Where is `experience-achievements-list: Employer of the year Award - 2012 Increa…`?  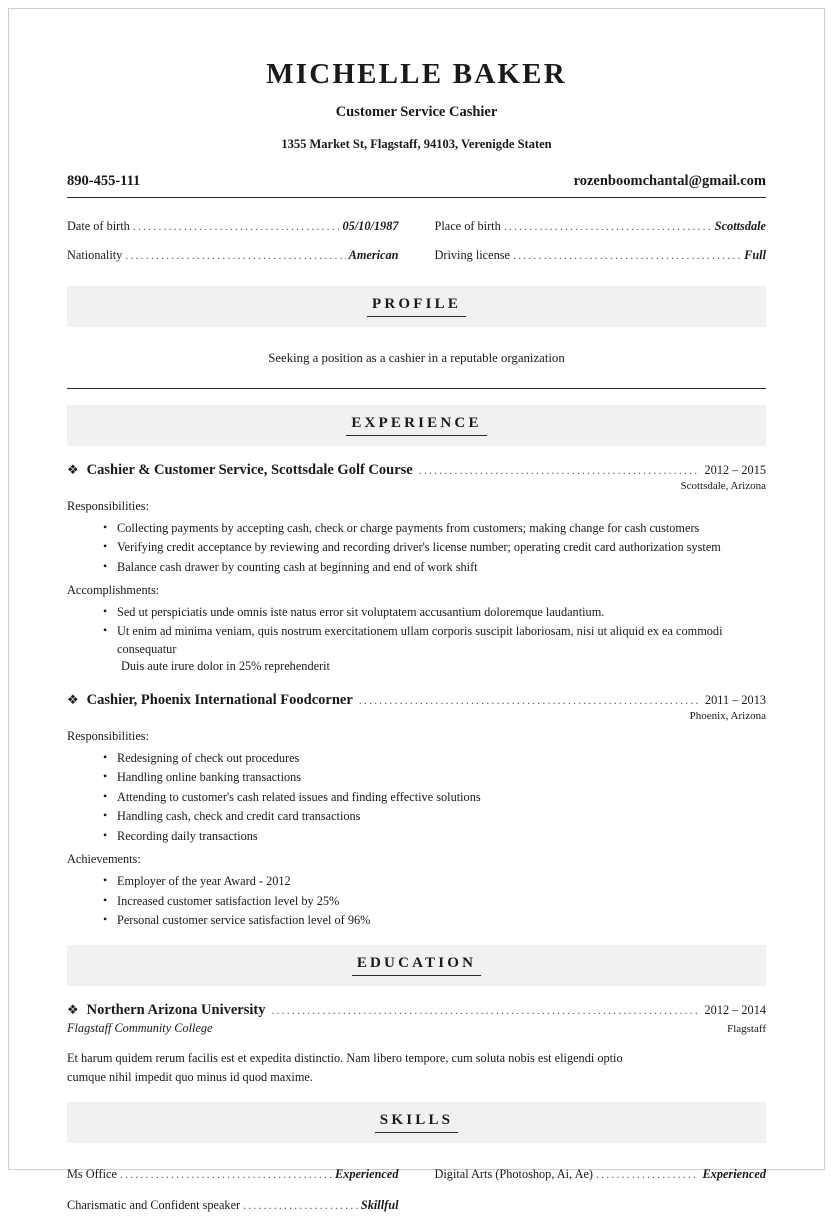 experience-achievements-list: Employer of the year Award - 2012 Increa… is located at coordinates (416, 900).